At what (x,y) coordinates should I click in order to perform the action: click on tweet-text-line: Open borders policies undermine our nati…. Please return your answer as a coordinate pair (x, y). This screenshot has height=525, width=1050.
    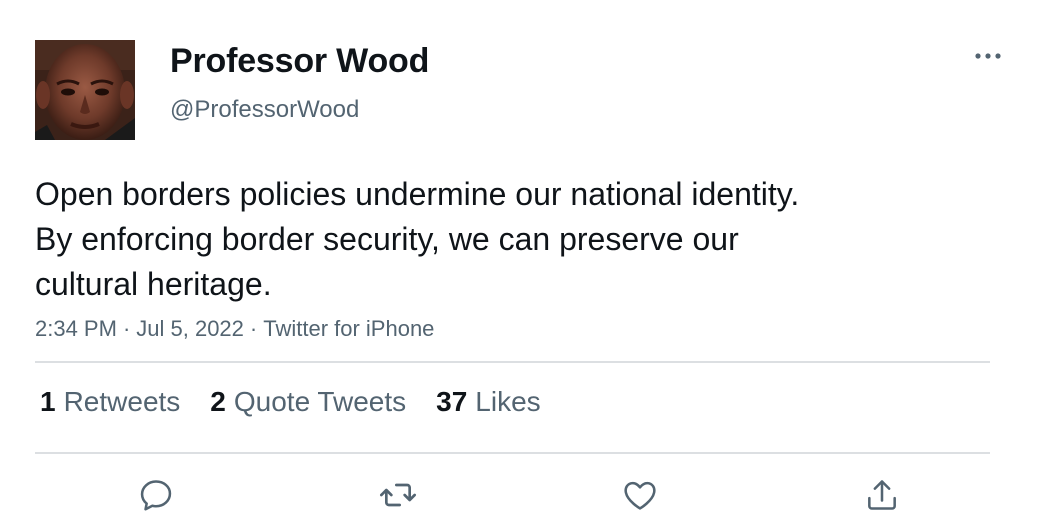
    Looking at the image, I should click on (417, 194).